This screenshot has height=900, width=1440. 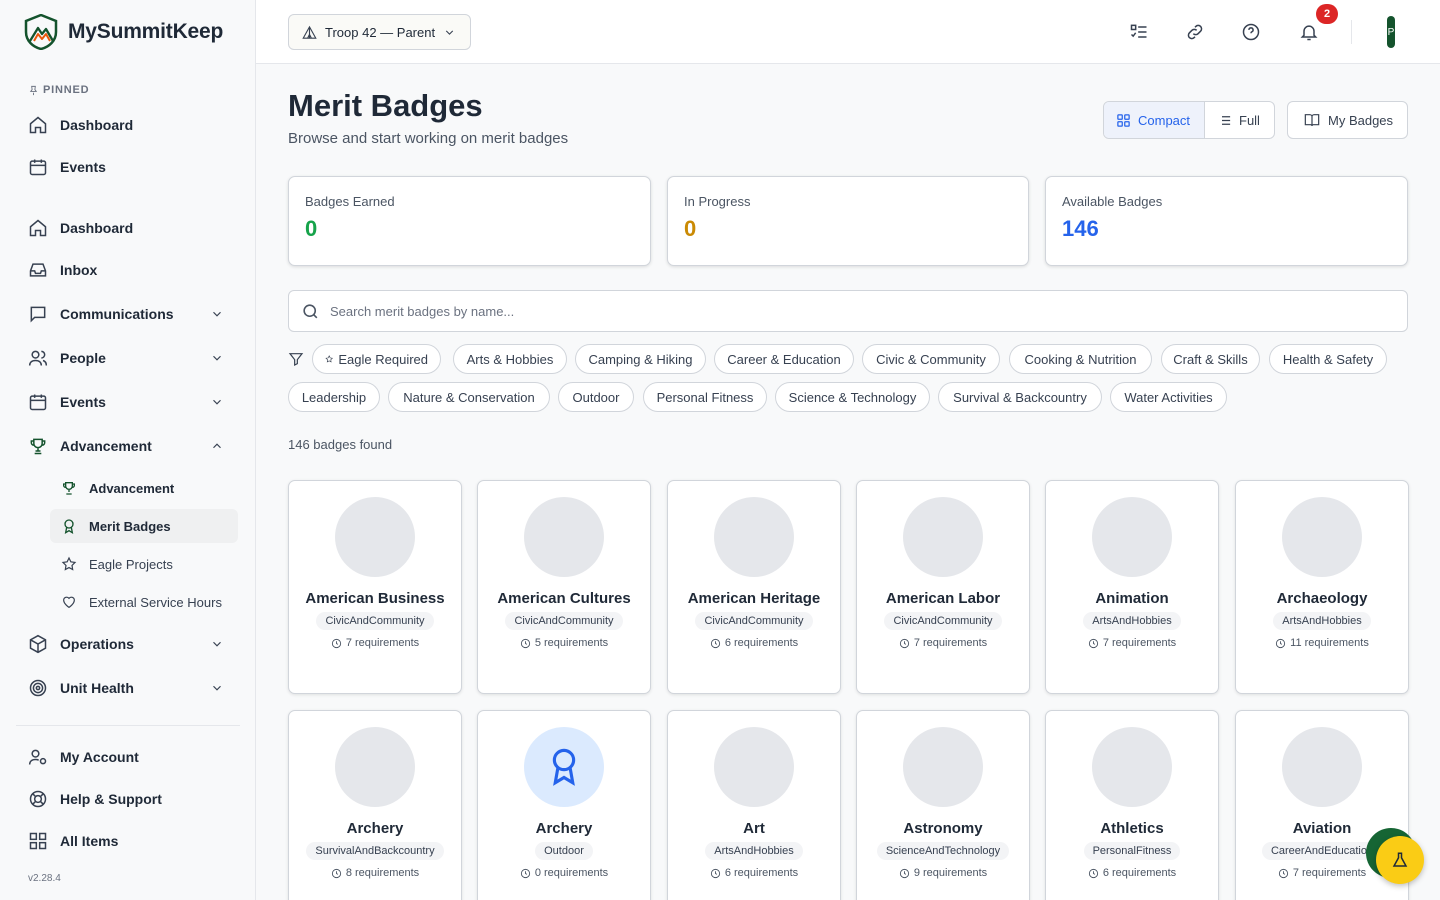 I want to click on filter-chip-leadership: Leadership, so click(x=334, y=397).